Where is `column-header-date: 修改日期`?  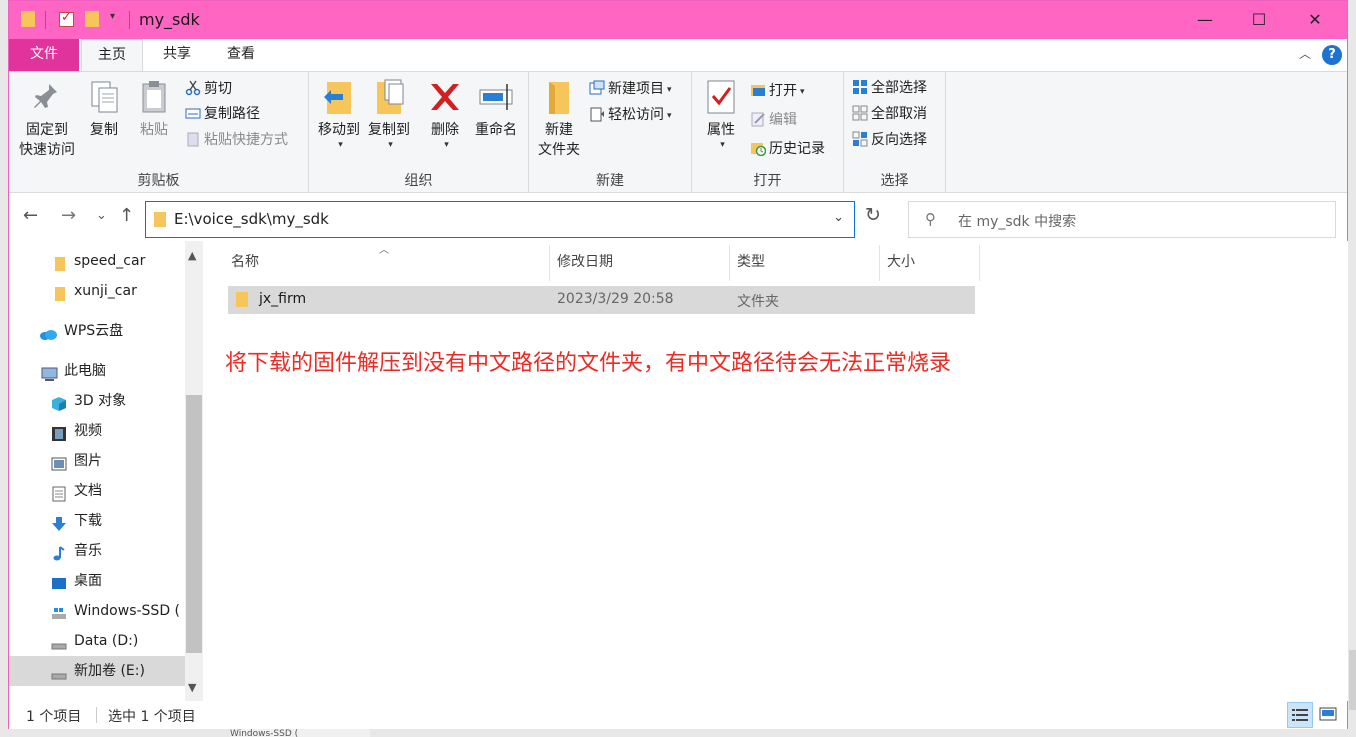
column-header-date: 修改日期 is located at coordinates (639, 263).